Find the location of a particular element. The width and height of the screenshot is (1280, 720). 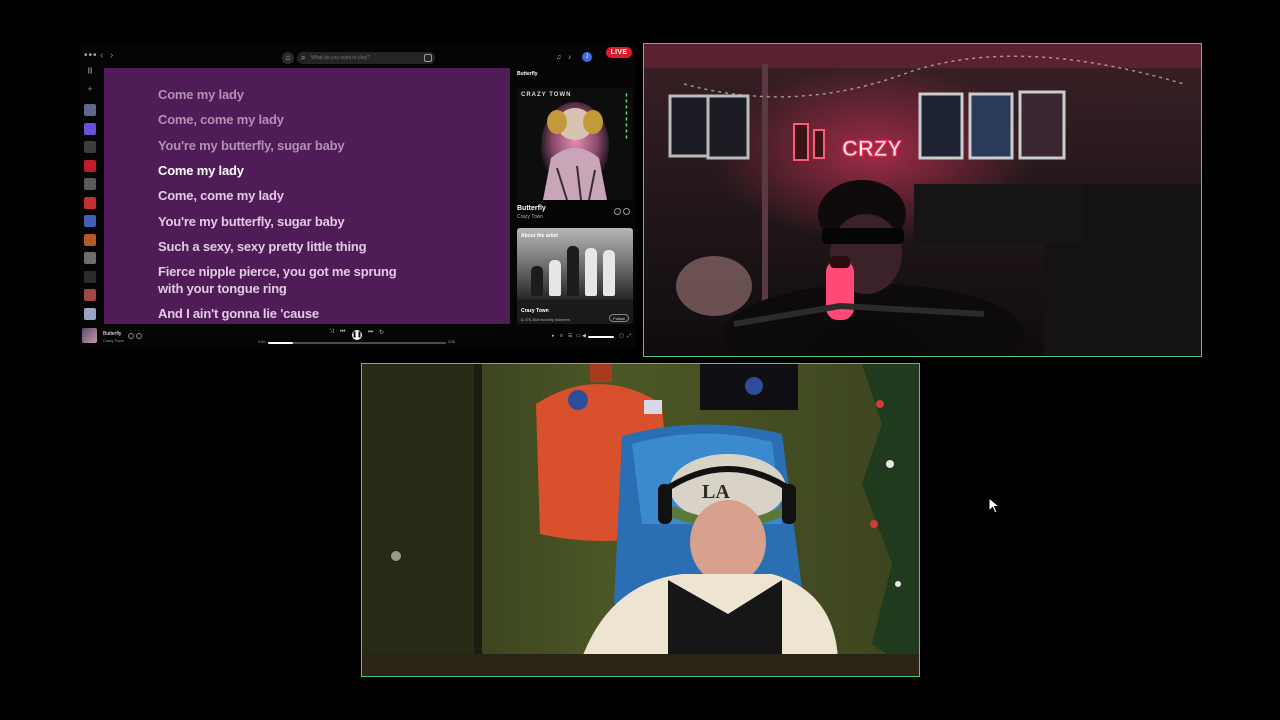

mini-player-icon: ▢ is located at coordinates (621, 336).